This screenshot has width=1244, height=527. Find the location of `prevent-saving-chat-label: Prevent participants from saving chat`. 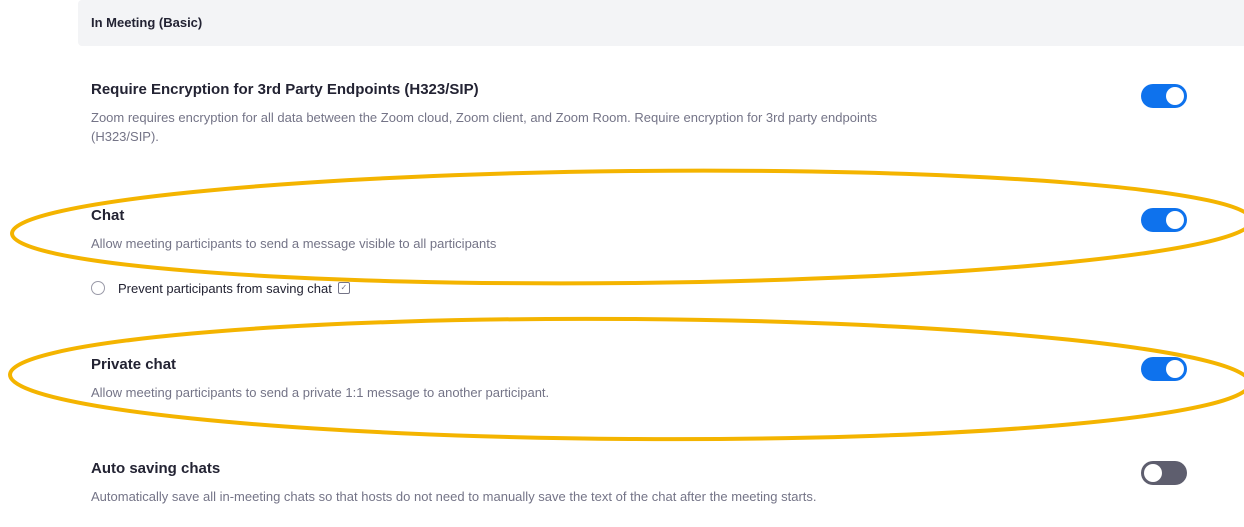

prevent-saving-chat-label: Prevent participants from saving chat is located at coordinates (225, 288).